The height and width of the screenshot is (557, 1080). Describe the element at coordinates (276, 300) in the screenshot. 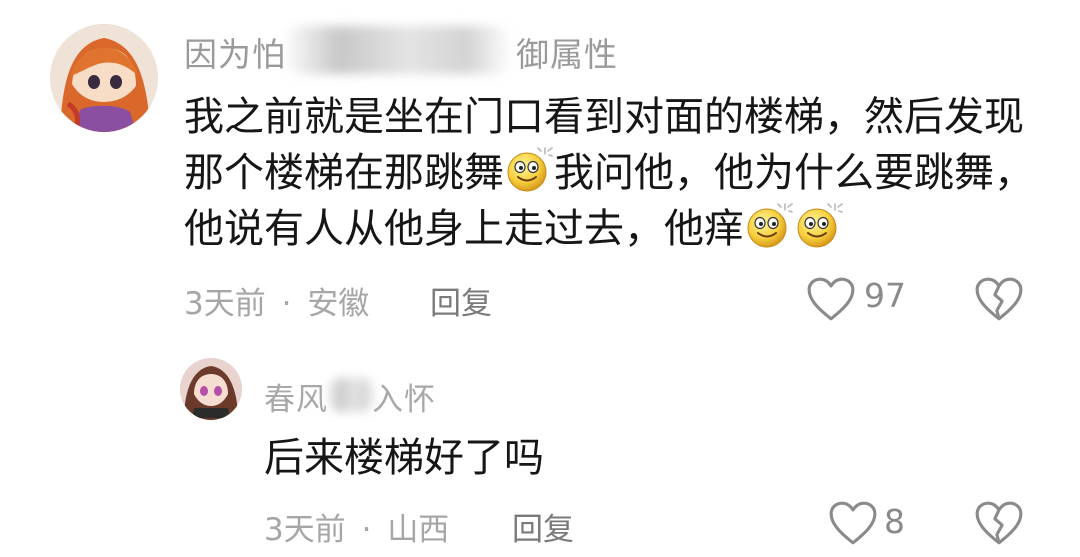

I see `comment-meta: 3天前 · 安徽` at that location.